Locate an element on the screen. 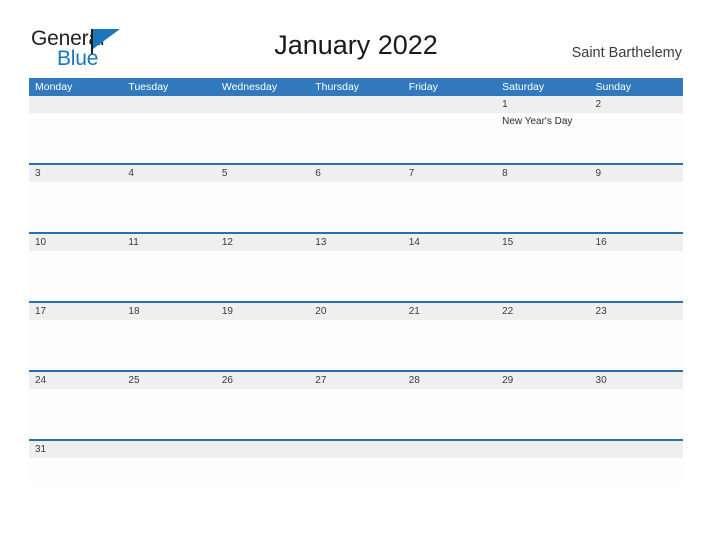 The image size is (712, 550). day-number: 15 is located at coordinates (542, 242).